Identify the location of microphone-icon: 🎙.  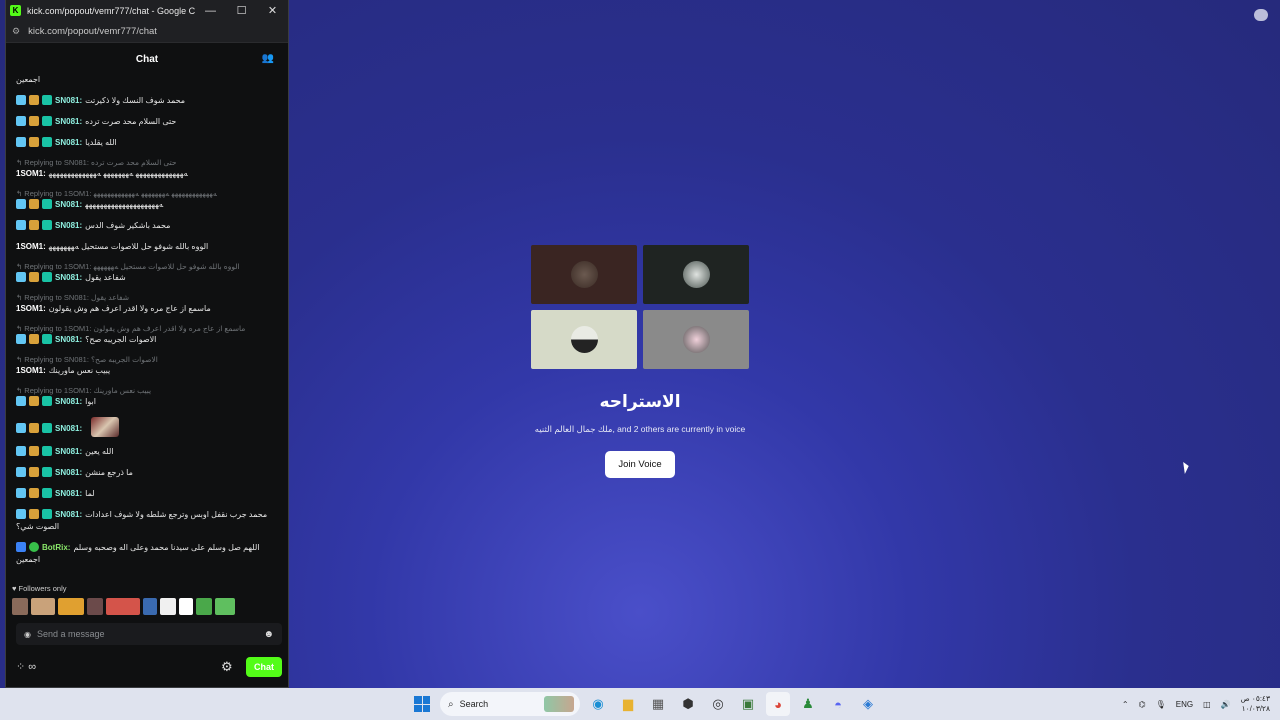
(1161, 704).